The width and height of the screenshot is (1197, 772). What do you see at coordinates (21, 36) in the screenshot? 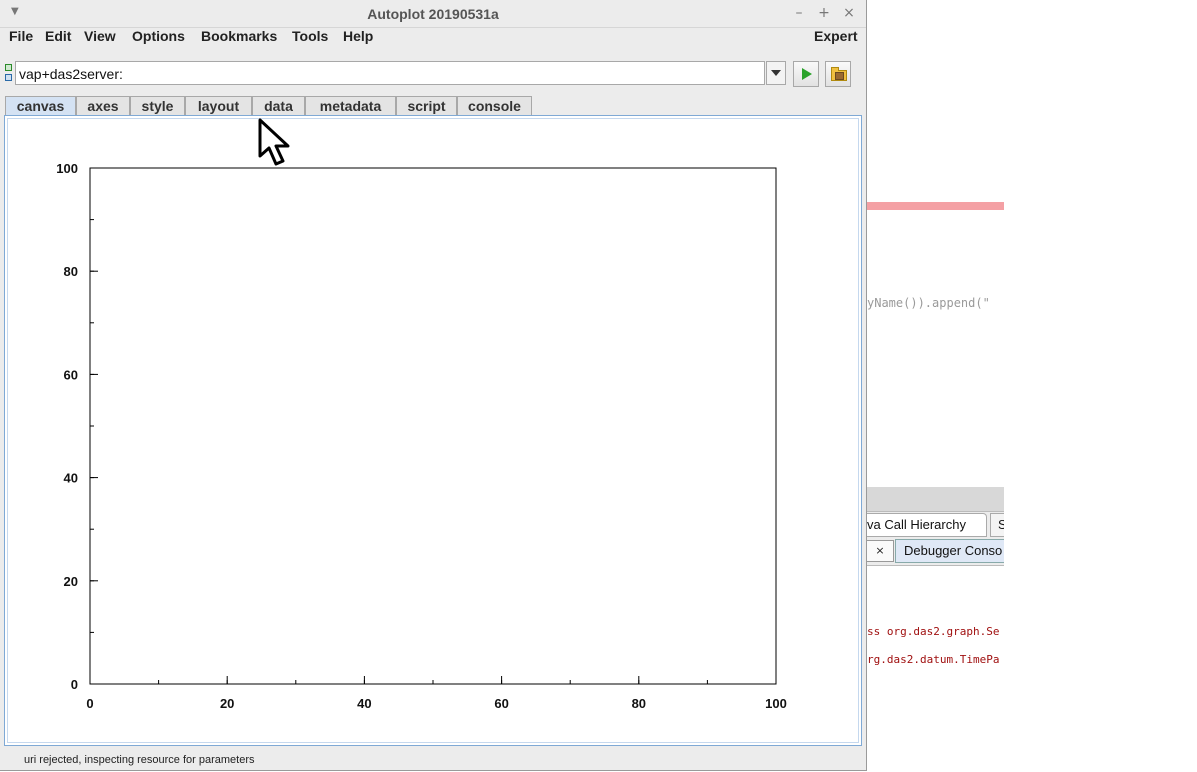
I see `menu-file: File` at bounding box center [21, 36].